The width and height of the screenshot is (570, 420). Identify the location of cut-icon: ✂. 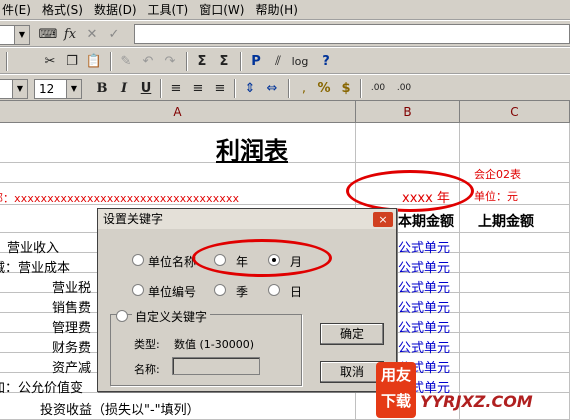
(50, 61).